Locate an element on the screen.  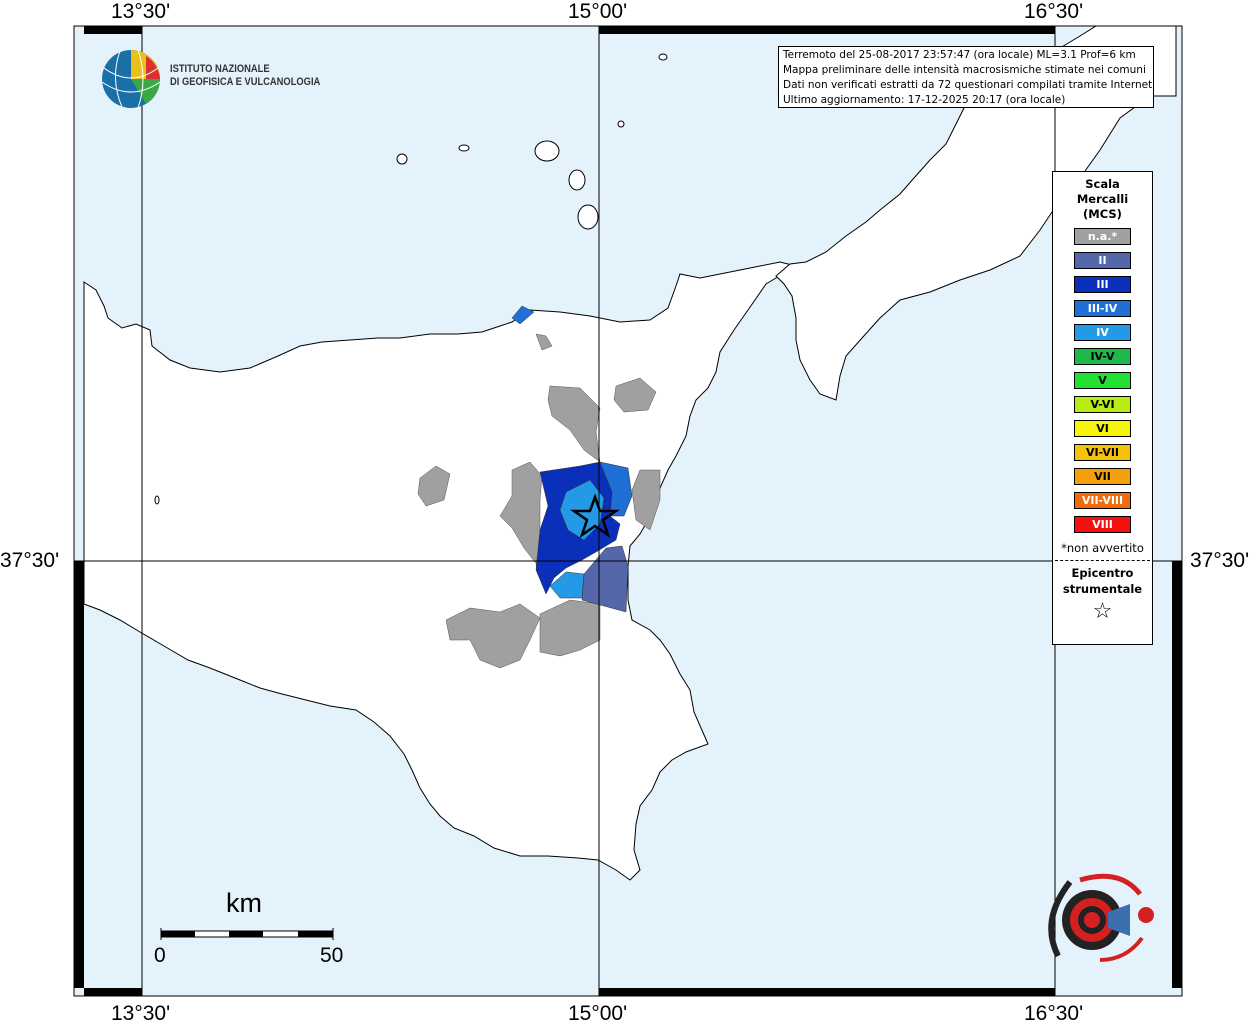
legend-item: VIII is located at coordinates (1102, 524).